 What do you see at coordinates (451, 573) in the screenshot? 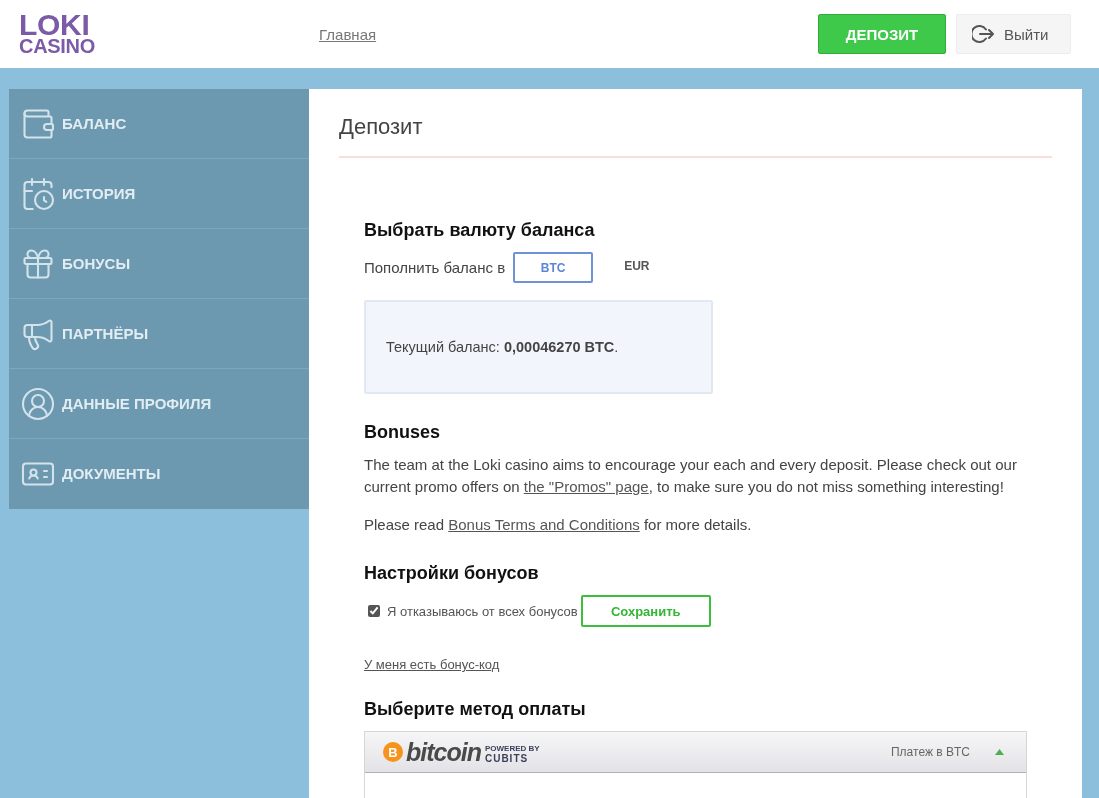
I see `section-heading: Настройки бонусов` at bounding box center [451, 573].